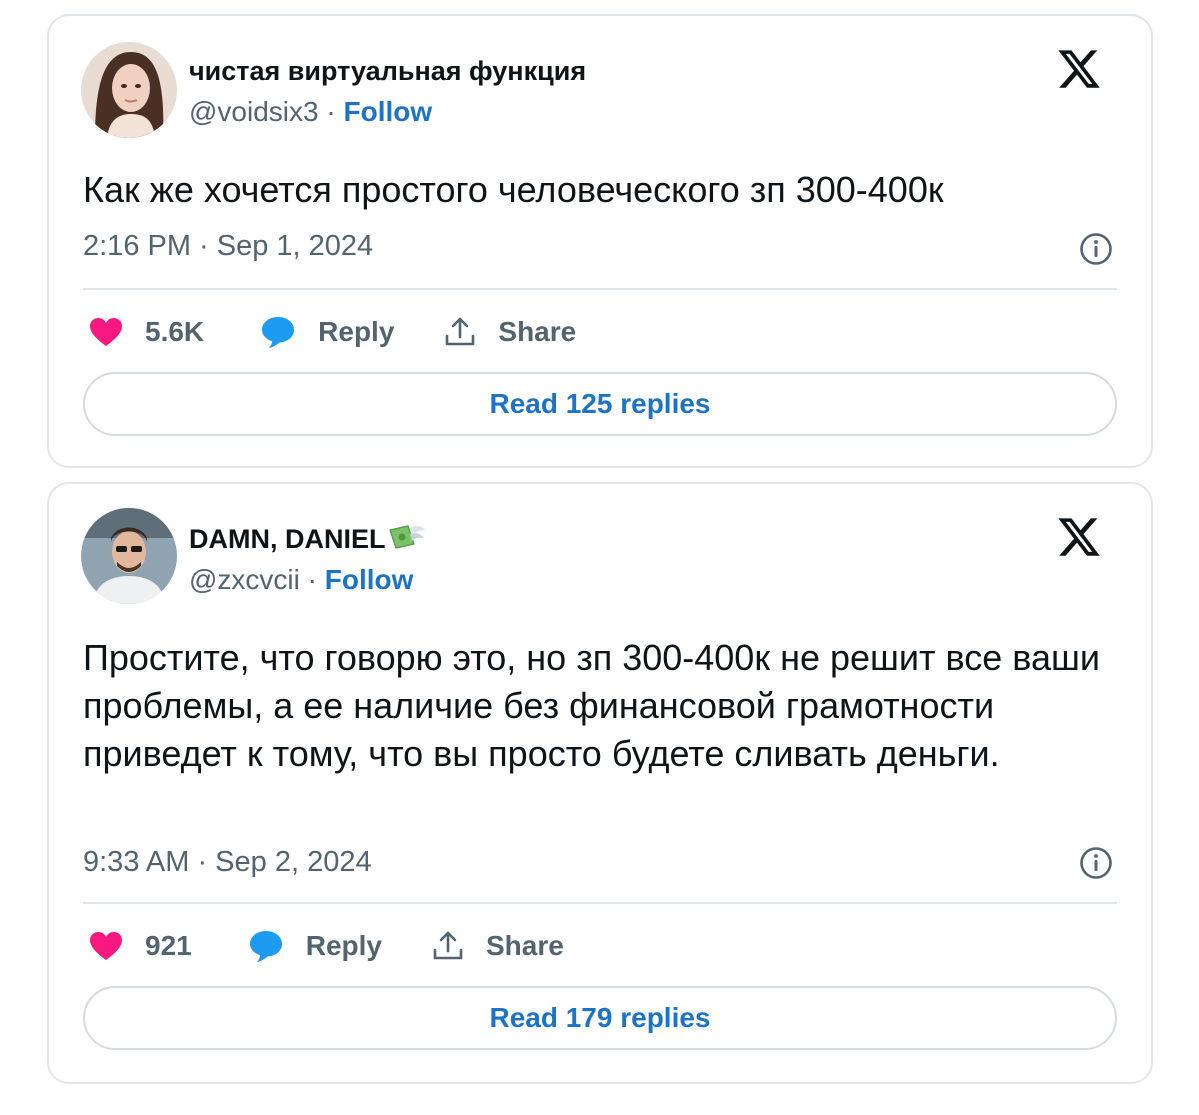  I want to click on user-handle: @voidsix3, so click(254, 111).